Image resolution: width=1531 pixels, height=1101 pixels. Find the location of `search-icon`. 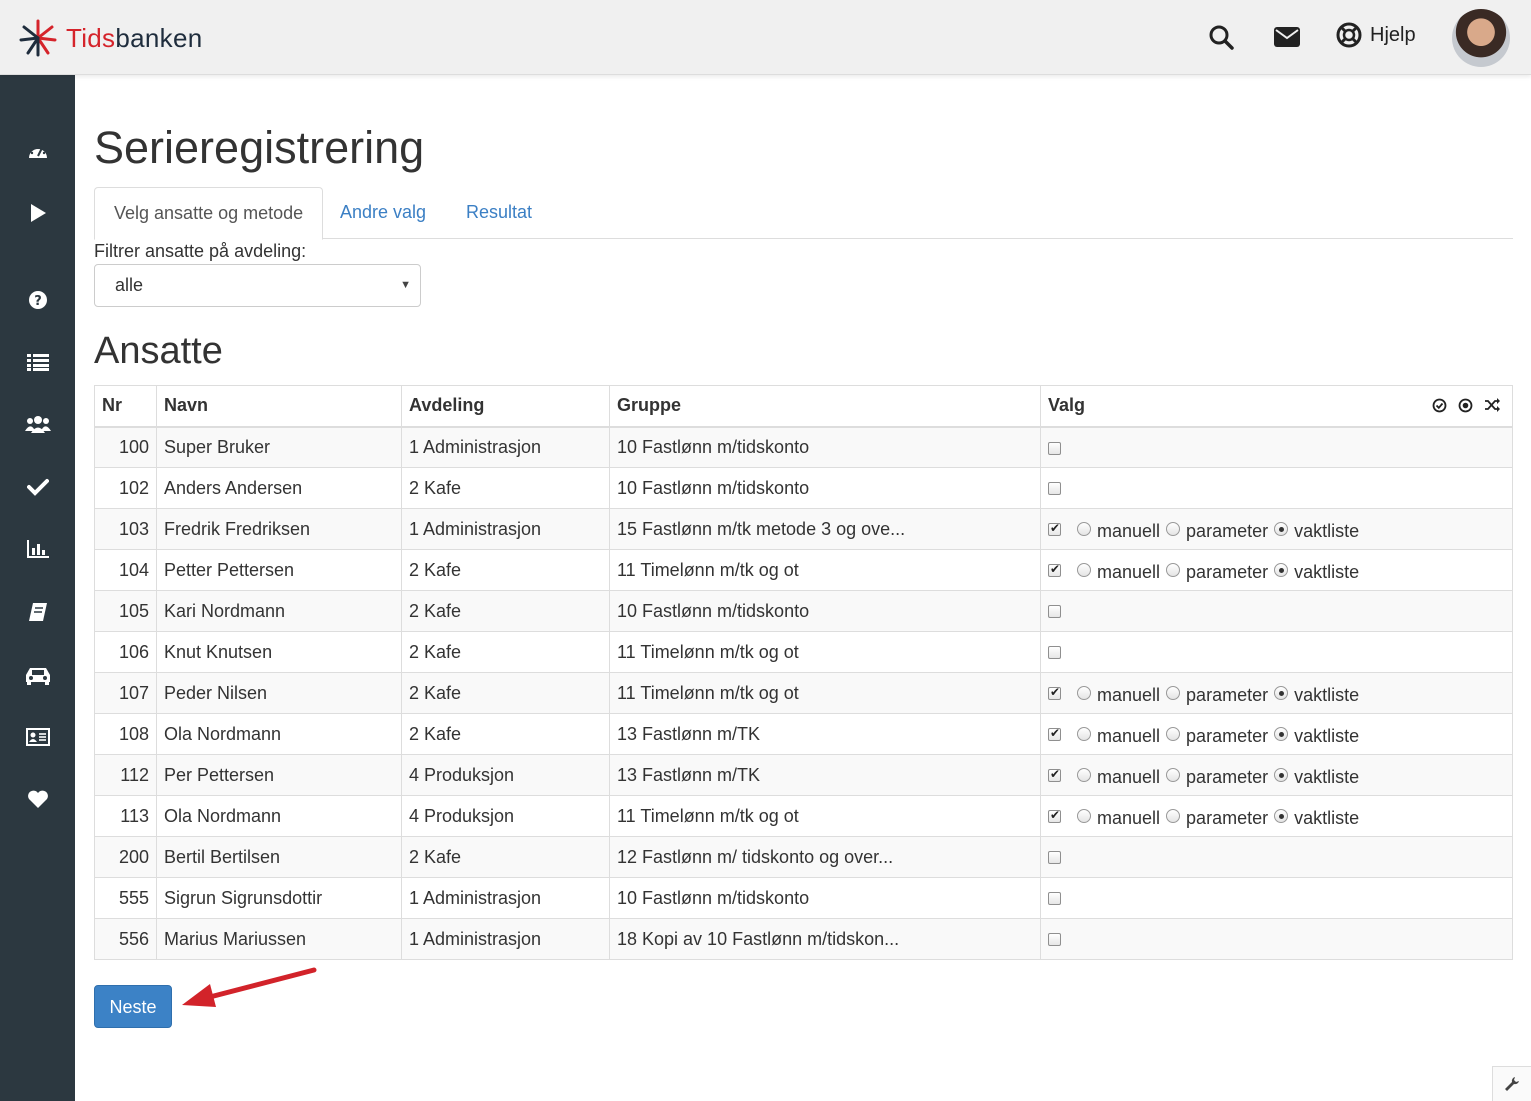

search-icon is located at coordinates (1221, 37).